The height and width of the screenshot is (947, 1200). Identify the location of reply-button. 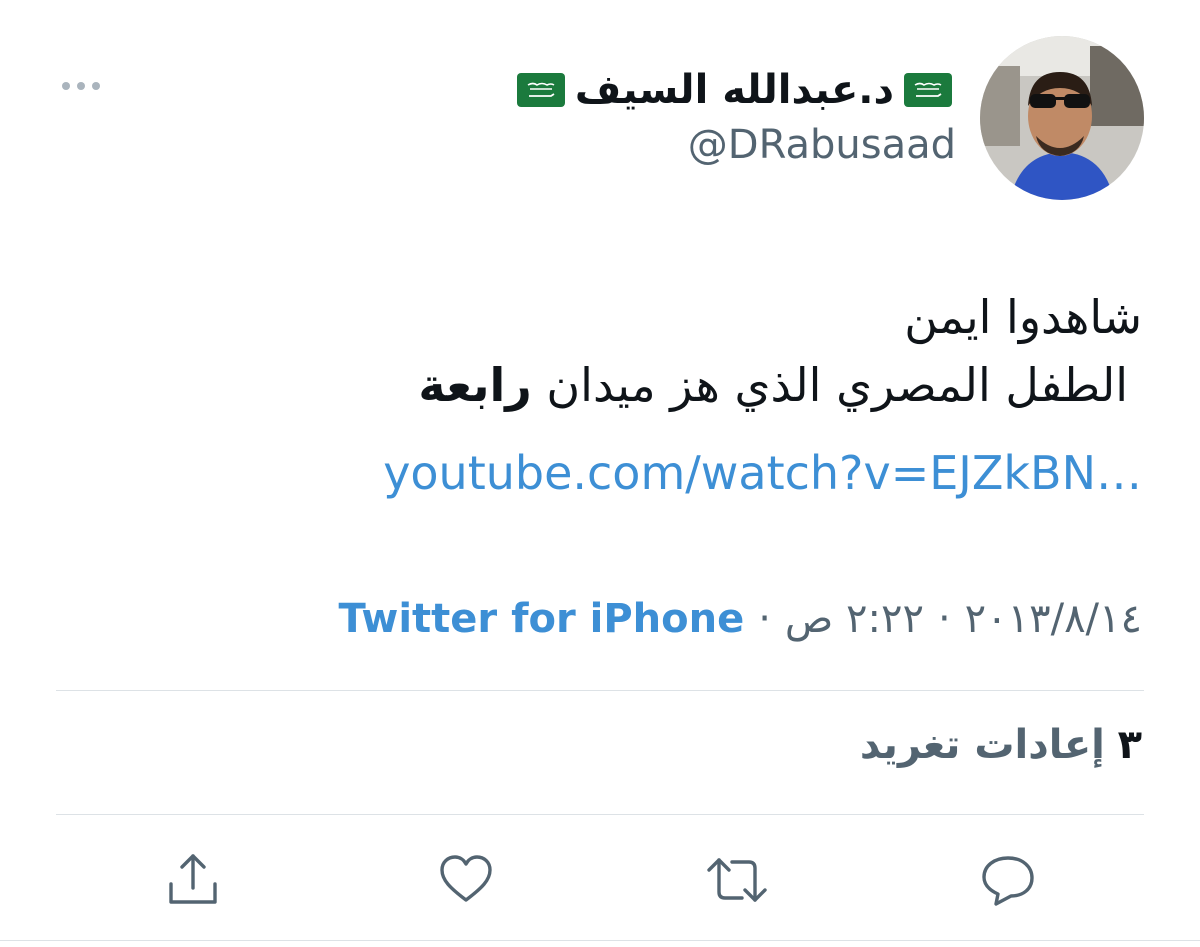
(1008, 880).